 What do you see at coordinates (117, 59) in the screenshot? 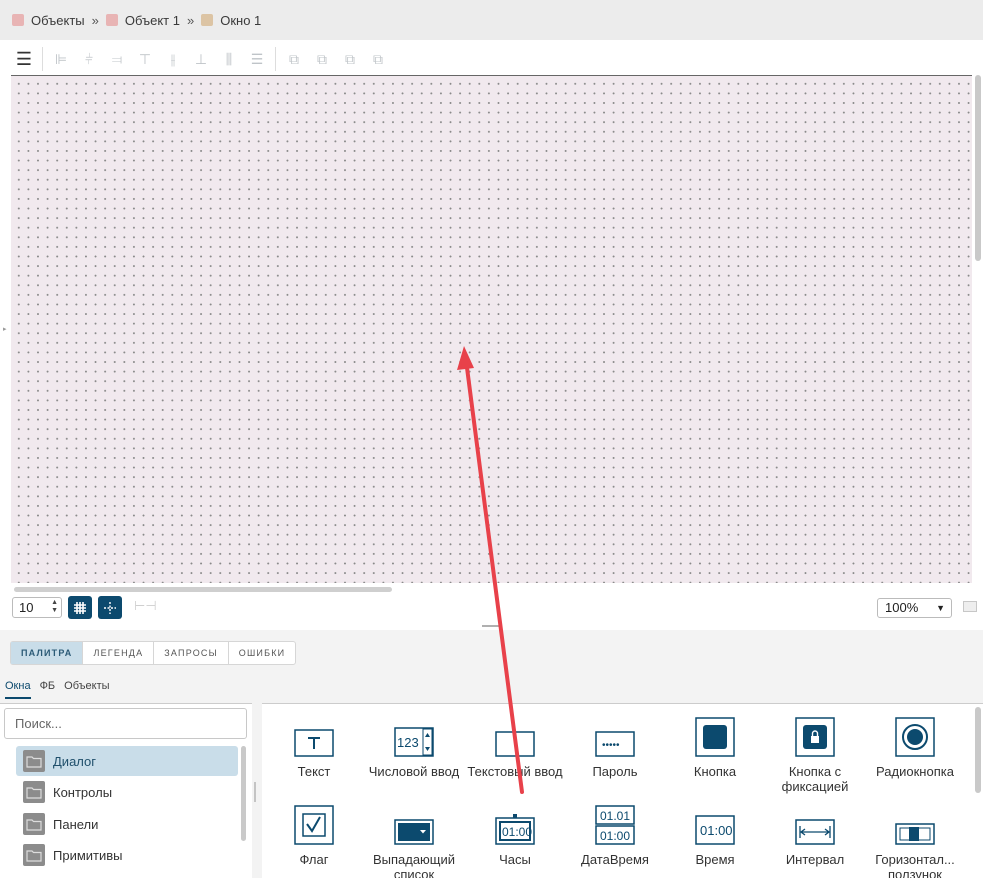
I see `align-right-icon: ⫤` at bounding box center [117, 59].